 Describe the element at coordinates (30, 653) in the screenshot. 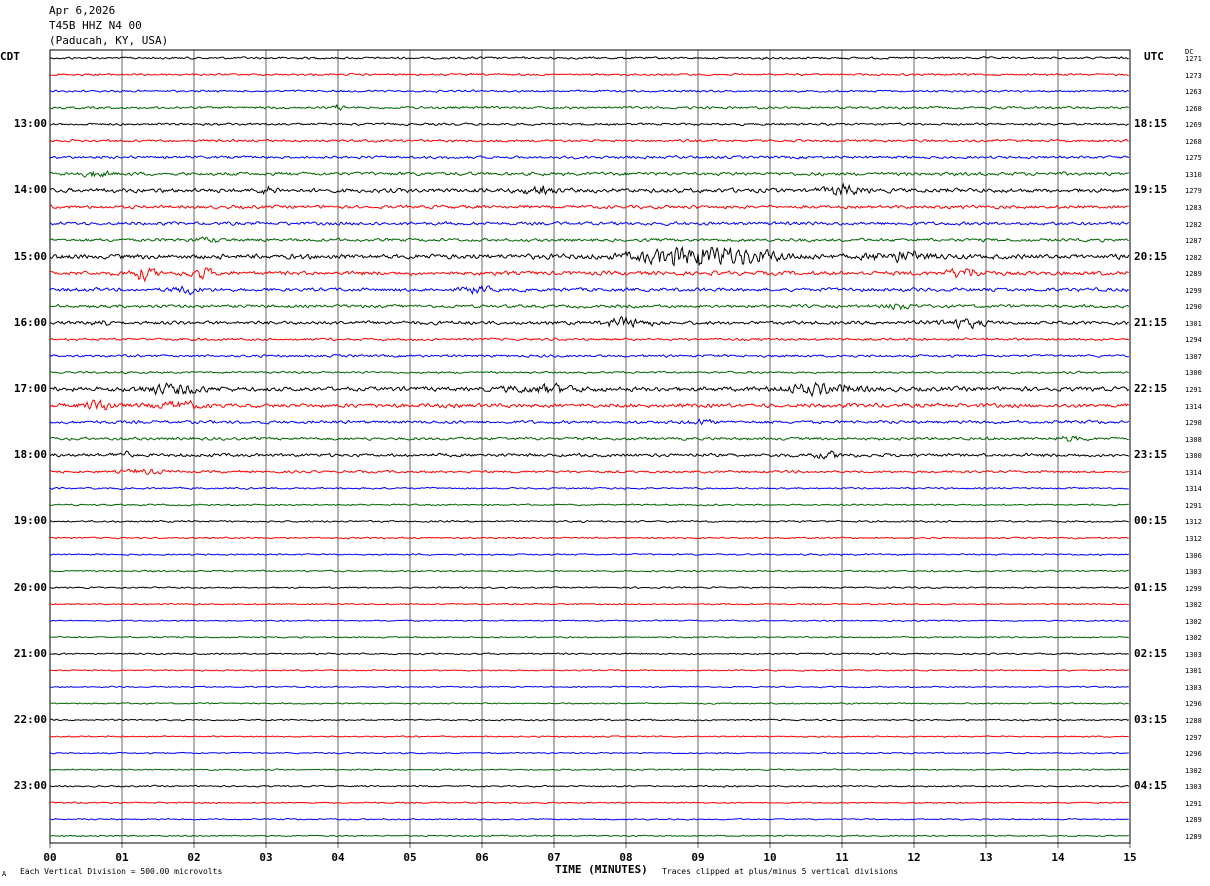

I see `left-hour-label: 21:00` at that location.